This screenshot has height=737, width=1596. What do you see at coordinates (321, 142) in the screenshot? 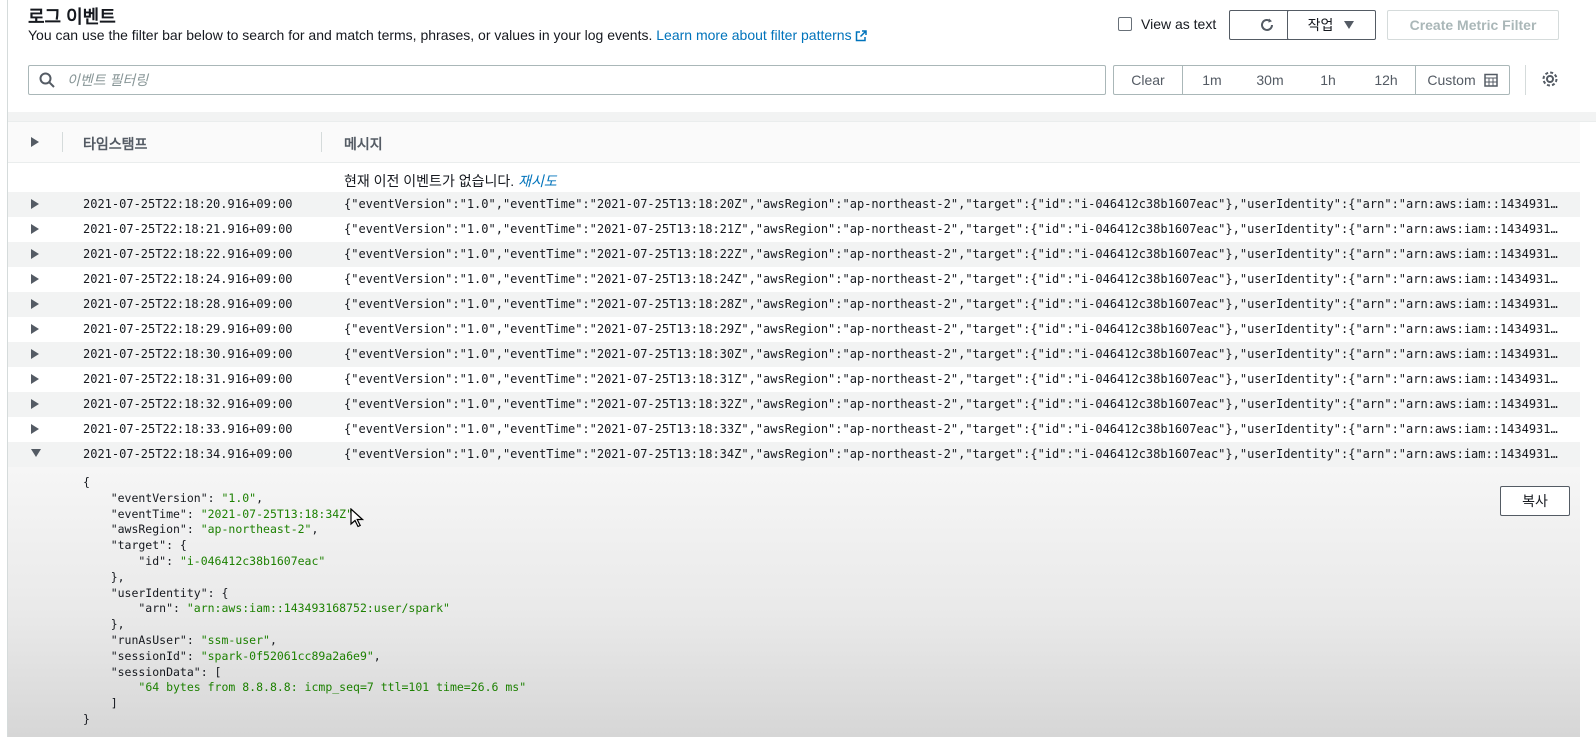
I see `column-divider` at bounding box center [321, 142].